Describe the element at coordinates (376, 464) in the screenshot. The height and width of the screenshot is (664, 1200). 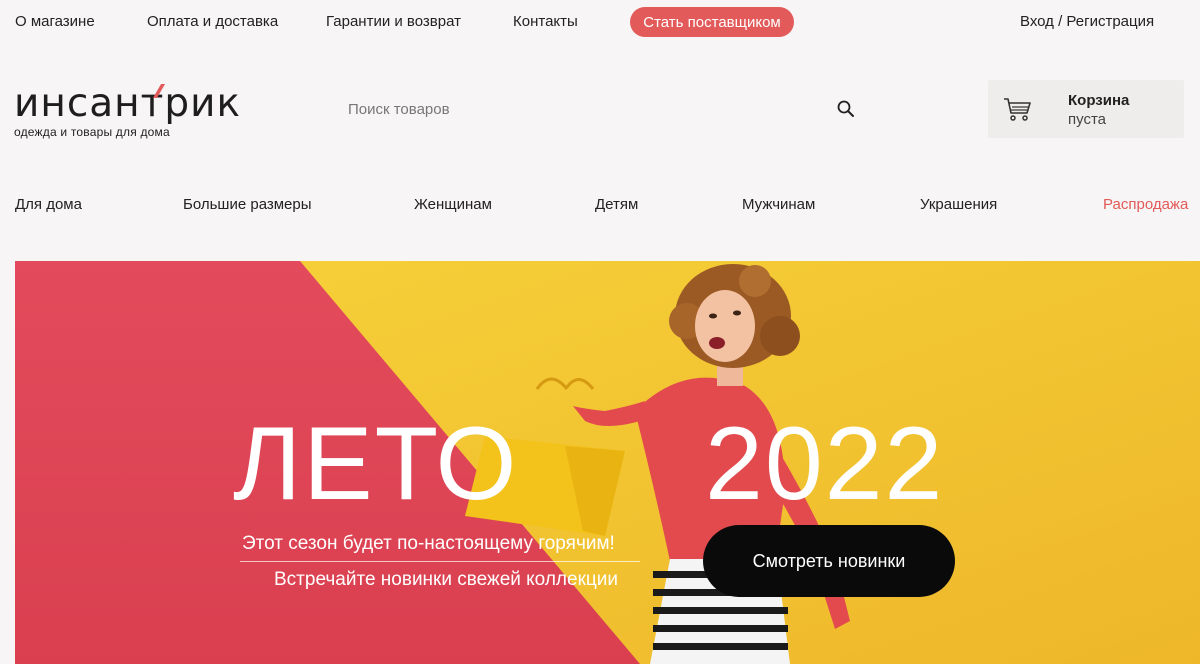
I see `hero-title-word: ЛЕТО` at that location.